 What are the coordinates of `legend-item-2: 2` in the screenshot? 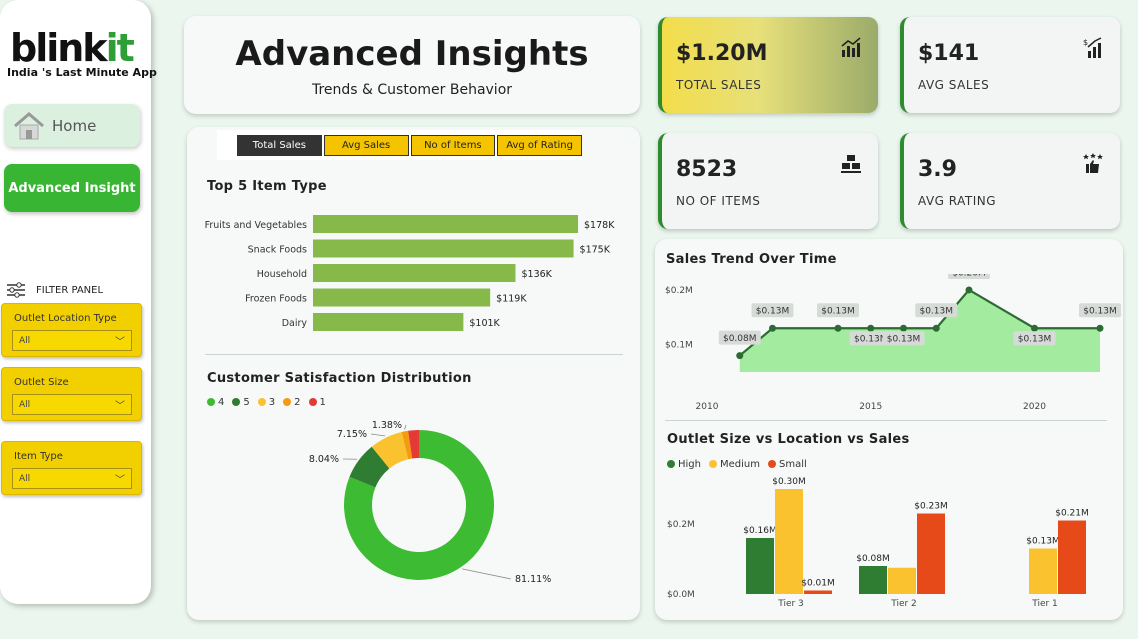 It's located at (292, 402).